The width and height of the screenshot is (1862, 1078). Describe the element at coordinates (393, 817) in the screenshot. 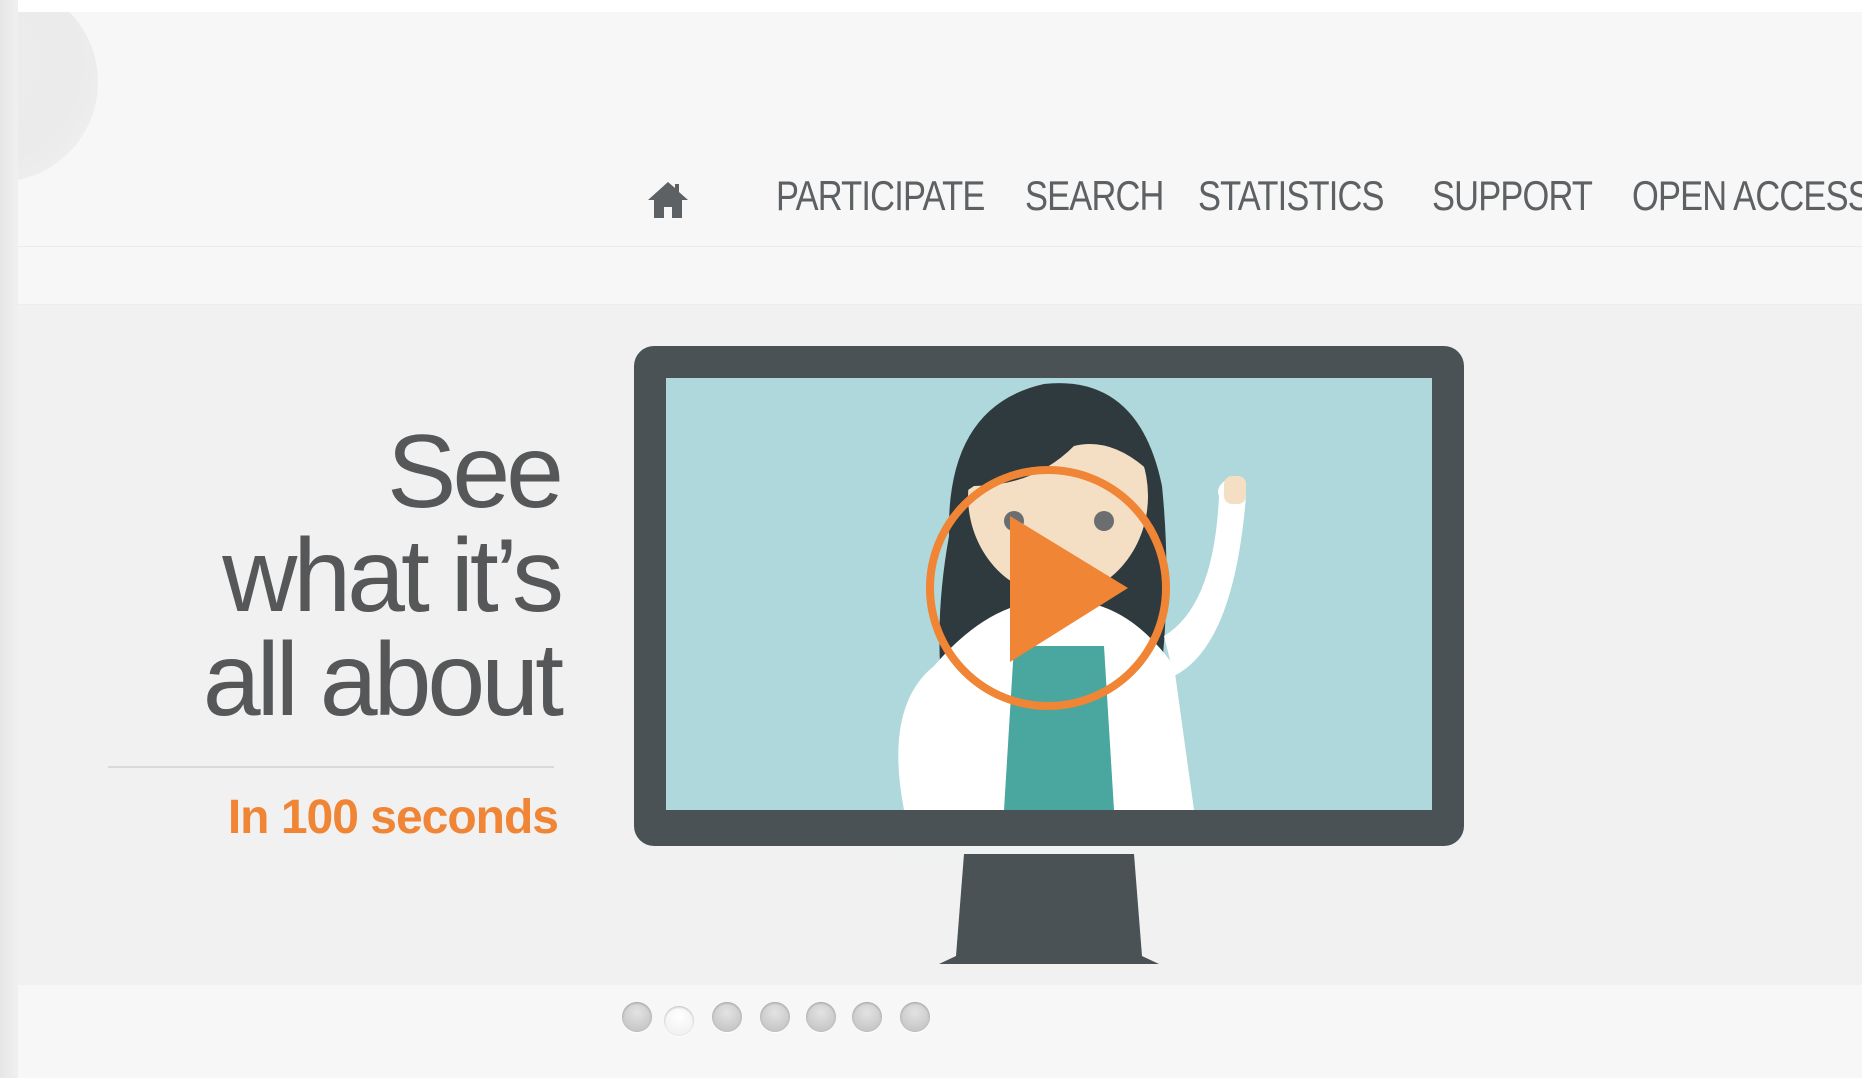

I see `hero-subheadline: In 100 seconds` at that location.